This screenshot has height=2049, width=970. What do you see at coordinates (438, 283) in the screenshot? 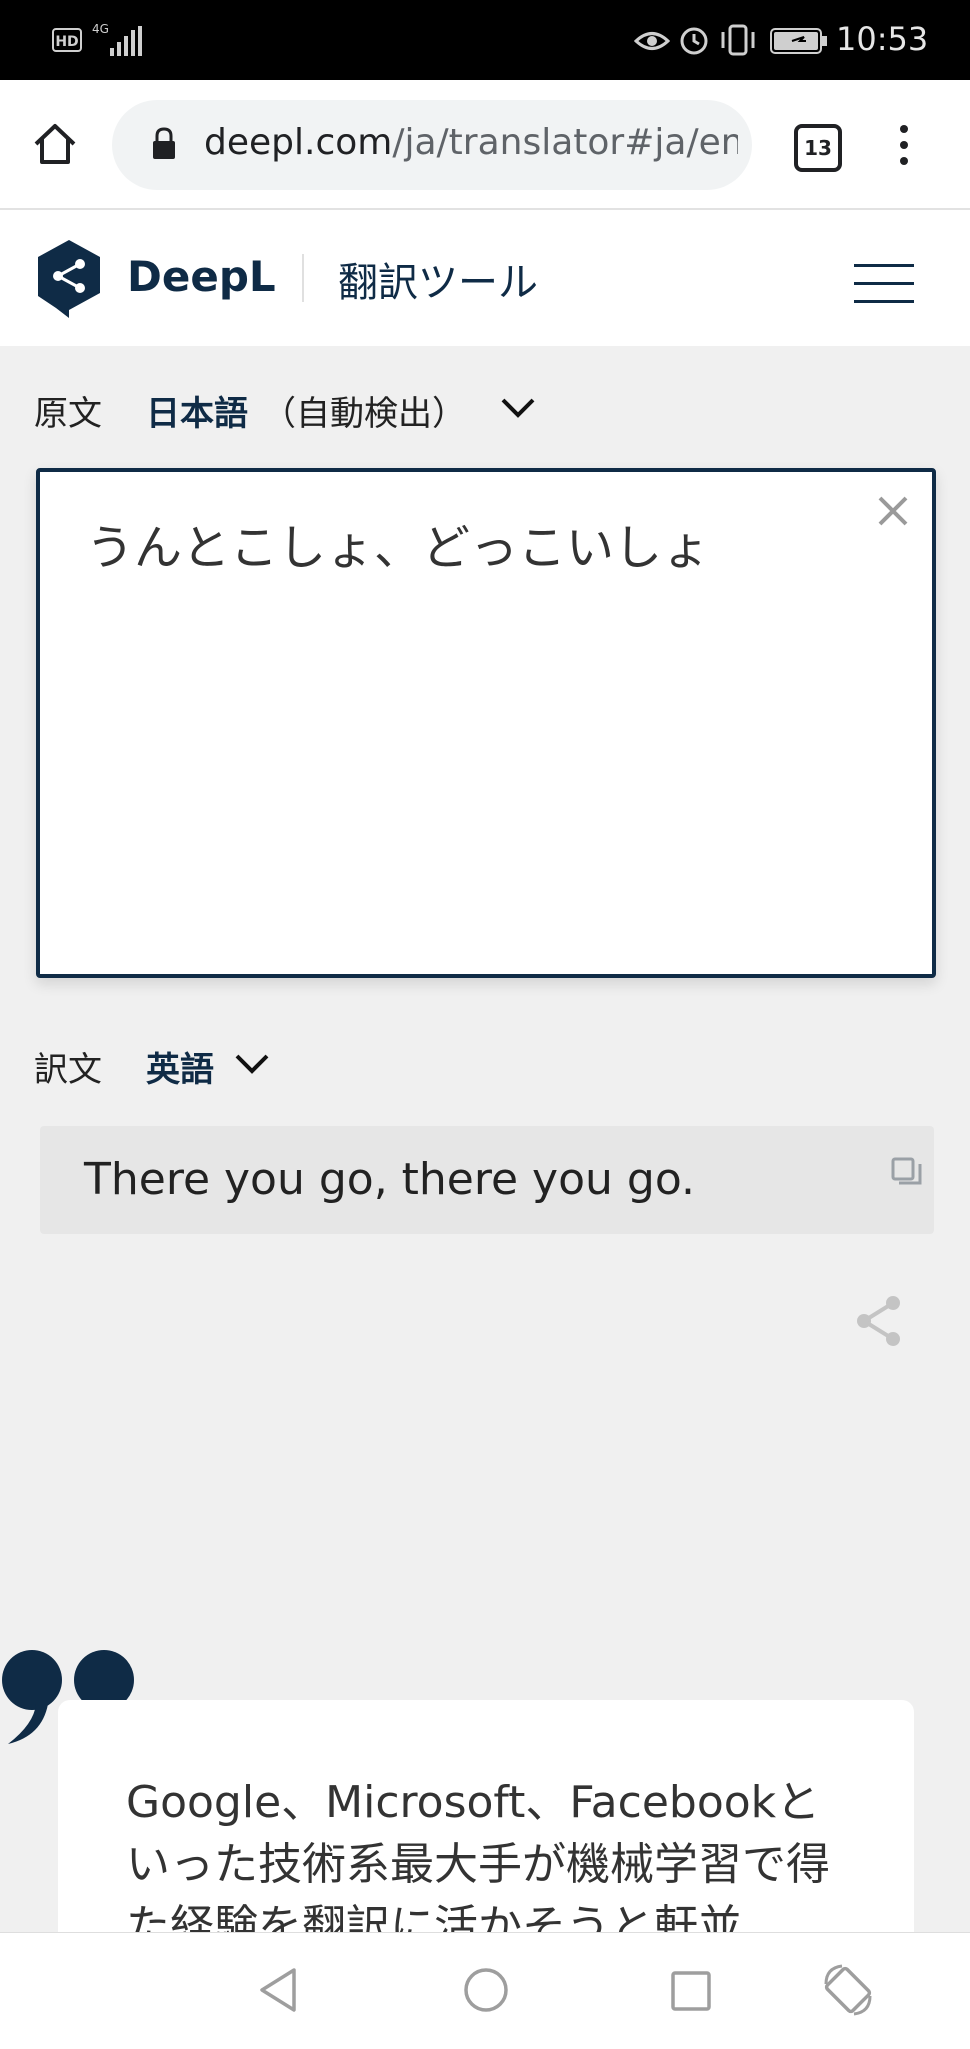
I see `page-title: 翻訳ツール` at bounding box center [438, 283].